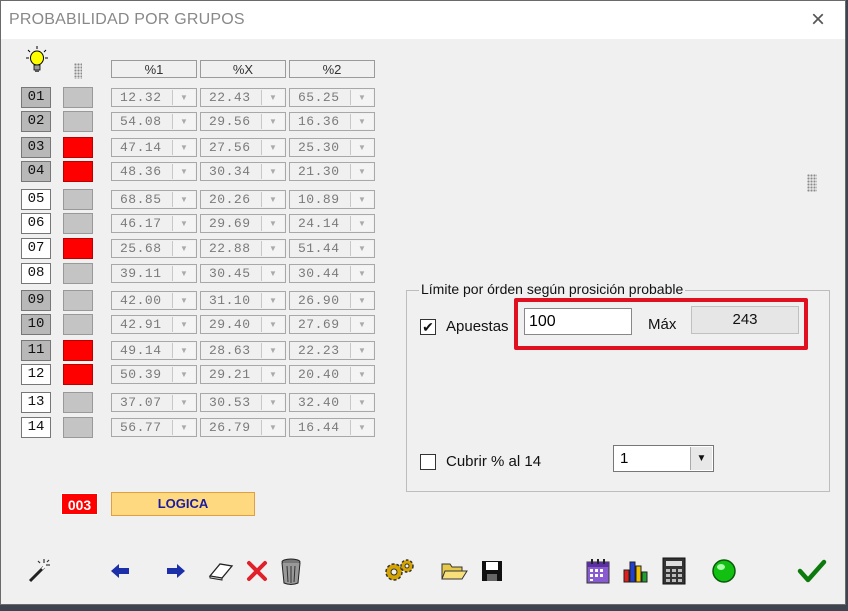 Image resolution: width=848 pixels, height=611 pixels. Describe the element at coordinates (243, 427) in the screenshot. I see `probability-combo-px: 26.79 ▼` at that location.